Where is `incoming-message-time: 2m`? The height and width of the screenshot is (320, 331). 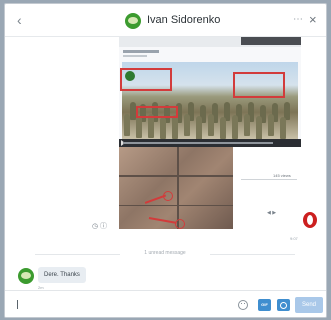
incoming-message-time: 2m is located at coordinates (41, 287).